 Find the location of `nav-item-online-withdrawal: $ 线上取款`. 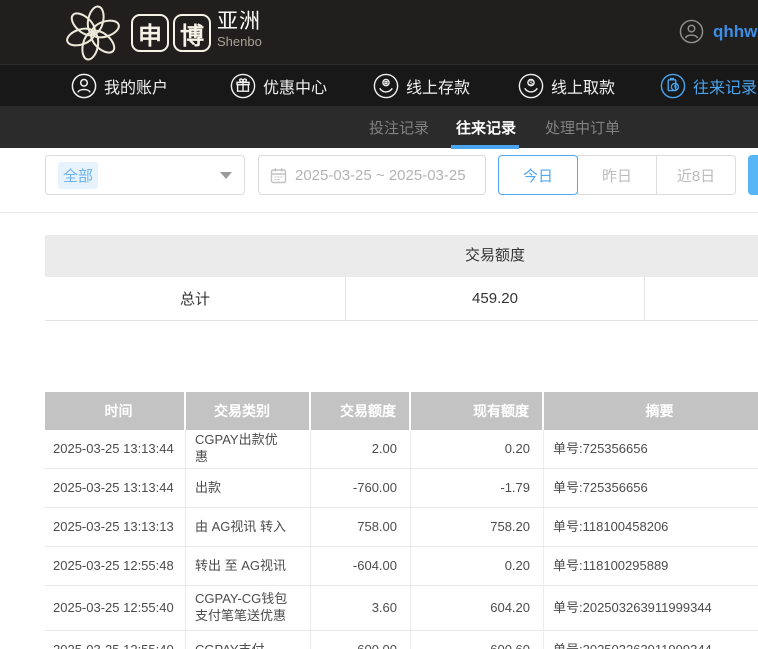

nav-item-online-withdrawal: $ 线上取款 is located at coordinates (566, 85).